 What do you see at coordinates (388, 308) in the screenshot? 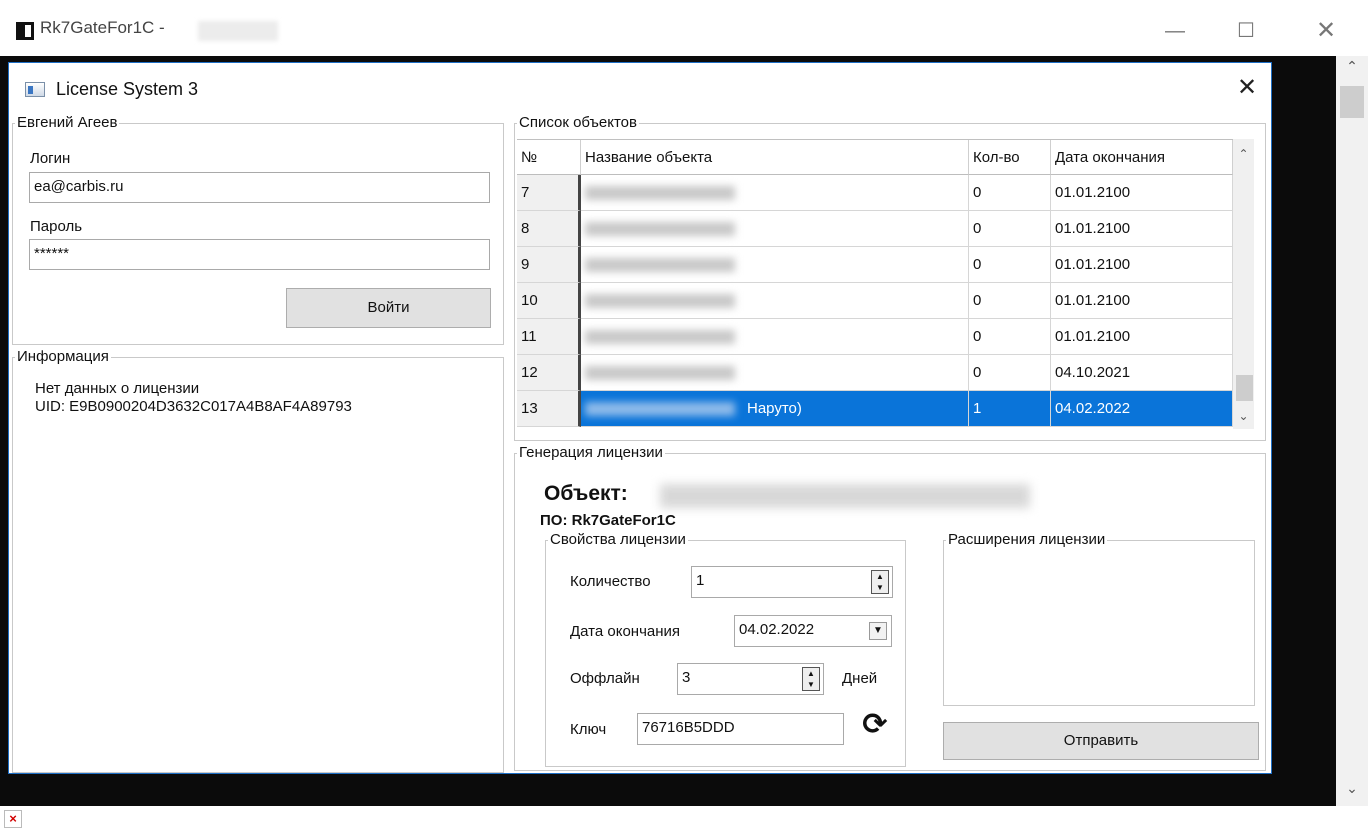
I see `login-button: Войти` at bounding box center [388, 308].